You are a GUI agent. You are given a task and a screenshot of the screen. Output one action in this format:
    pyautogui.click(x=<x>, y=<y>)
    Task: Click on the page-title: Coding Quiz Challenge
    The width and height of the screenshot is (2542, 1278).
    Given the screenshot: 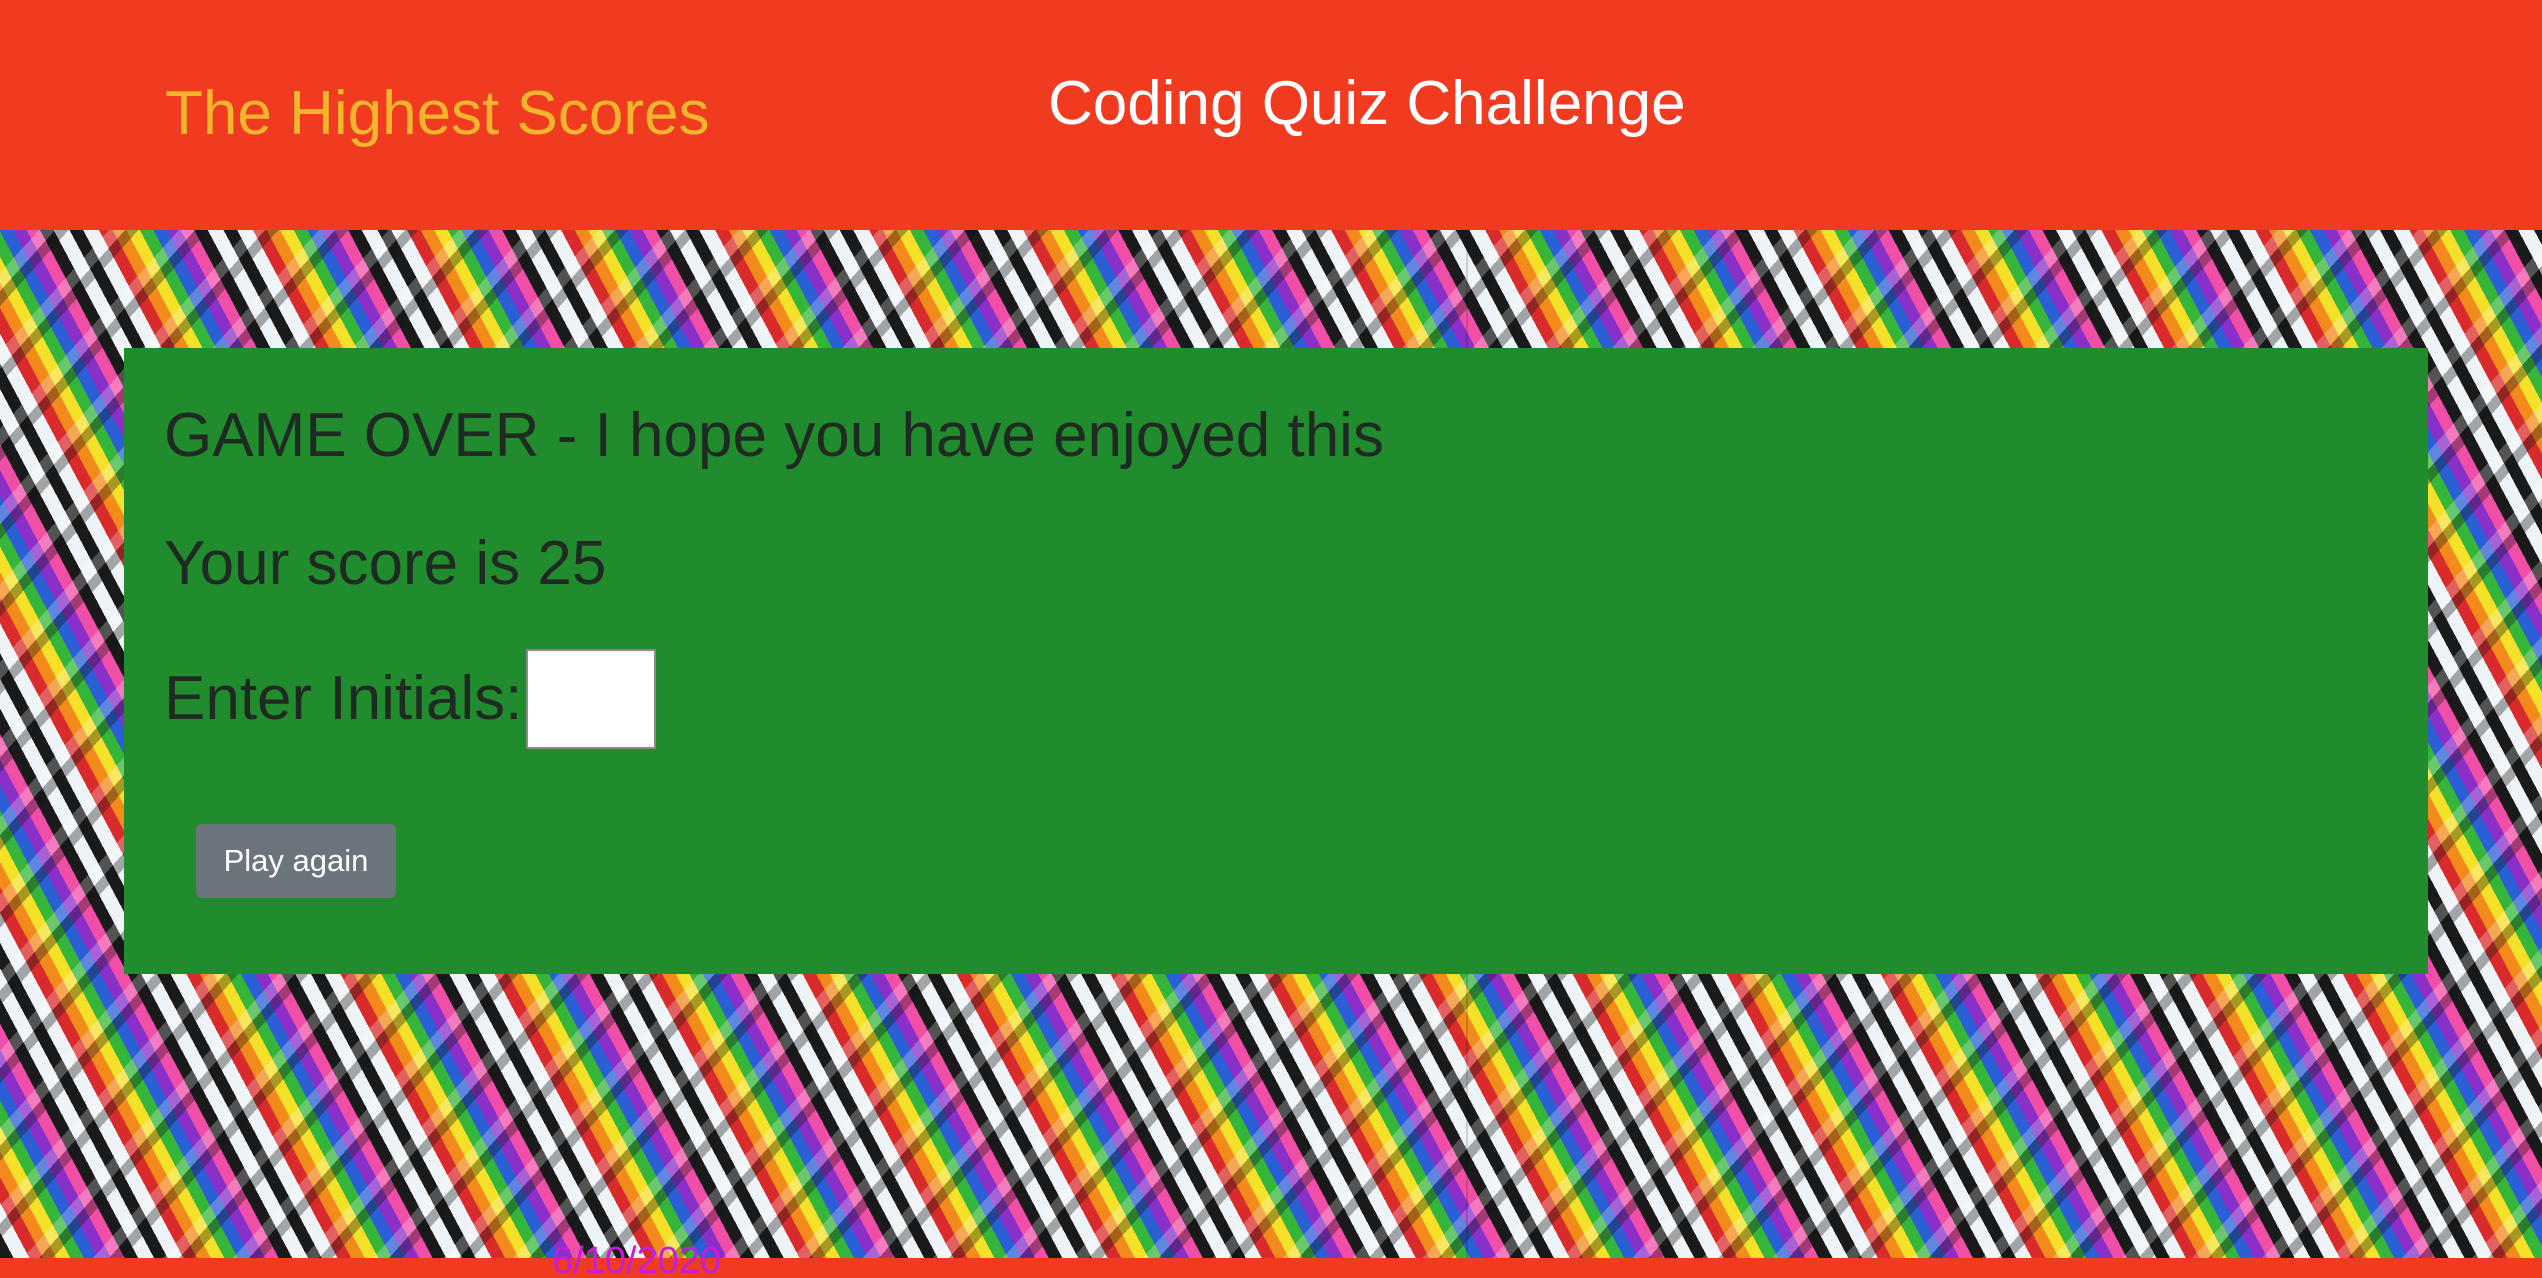 What is the action you would take?
    pyautogui.click(x=1367, y=103)
    